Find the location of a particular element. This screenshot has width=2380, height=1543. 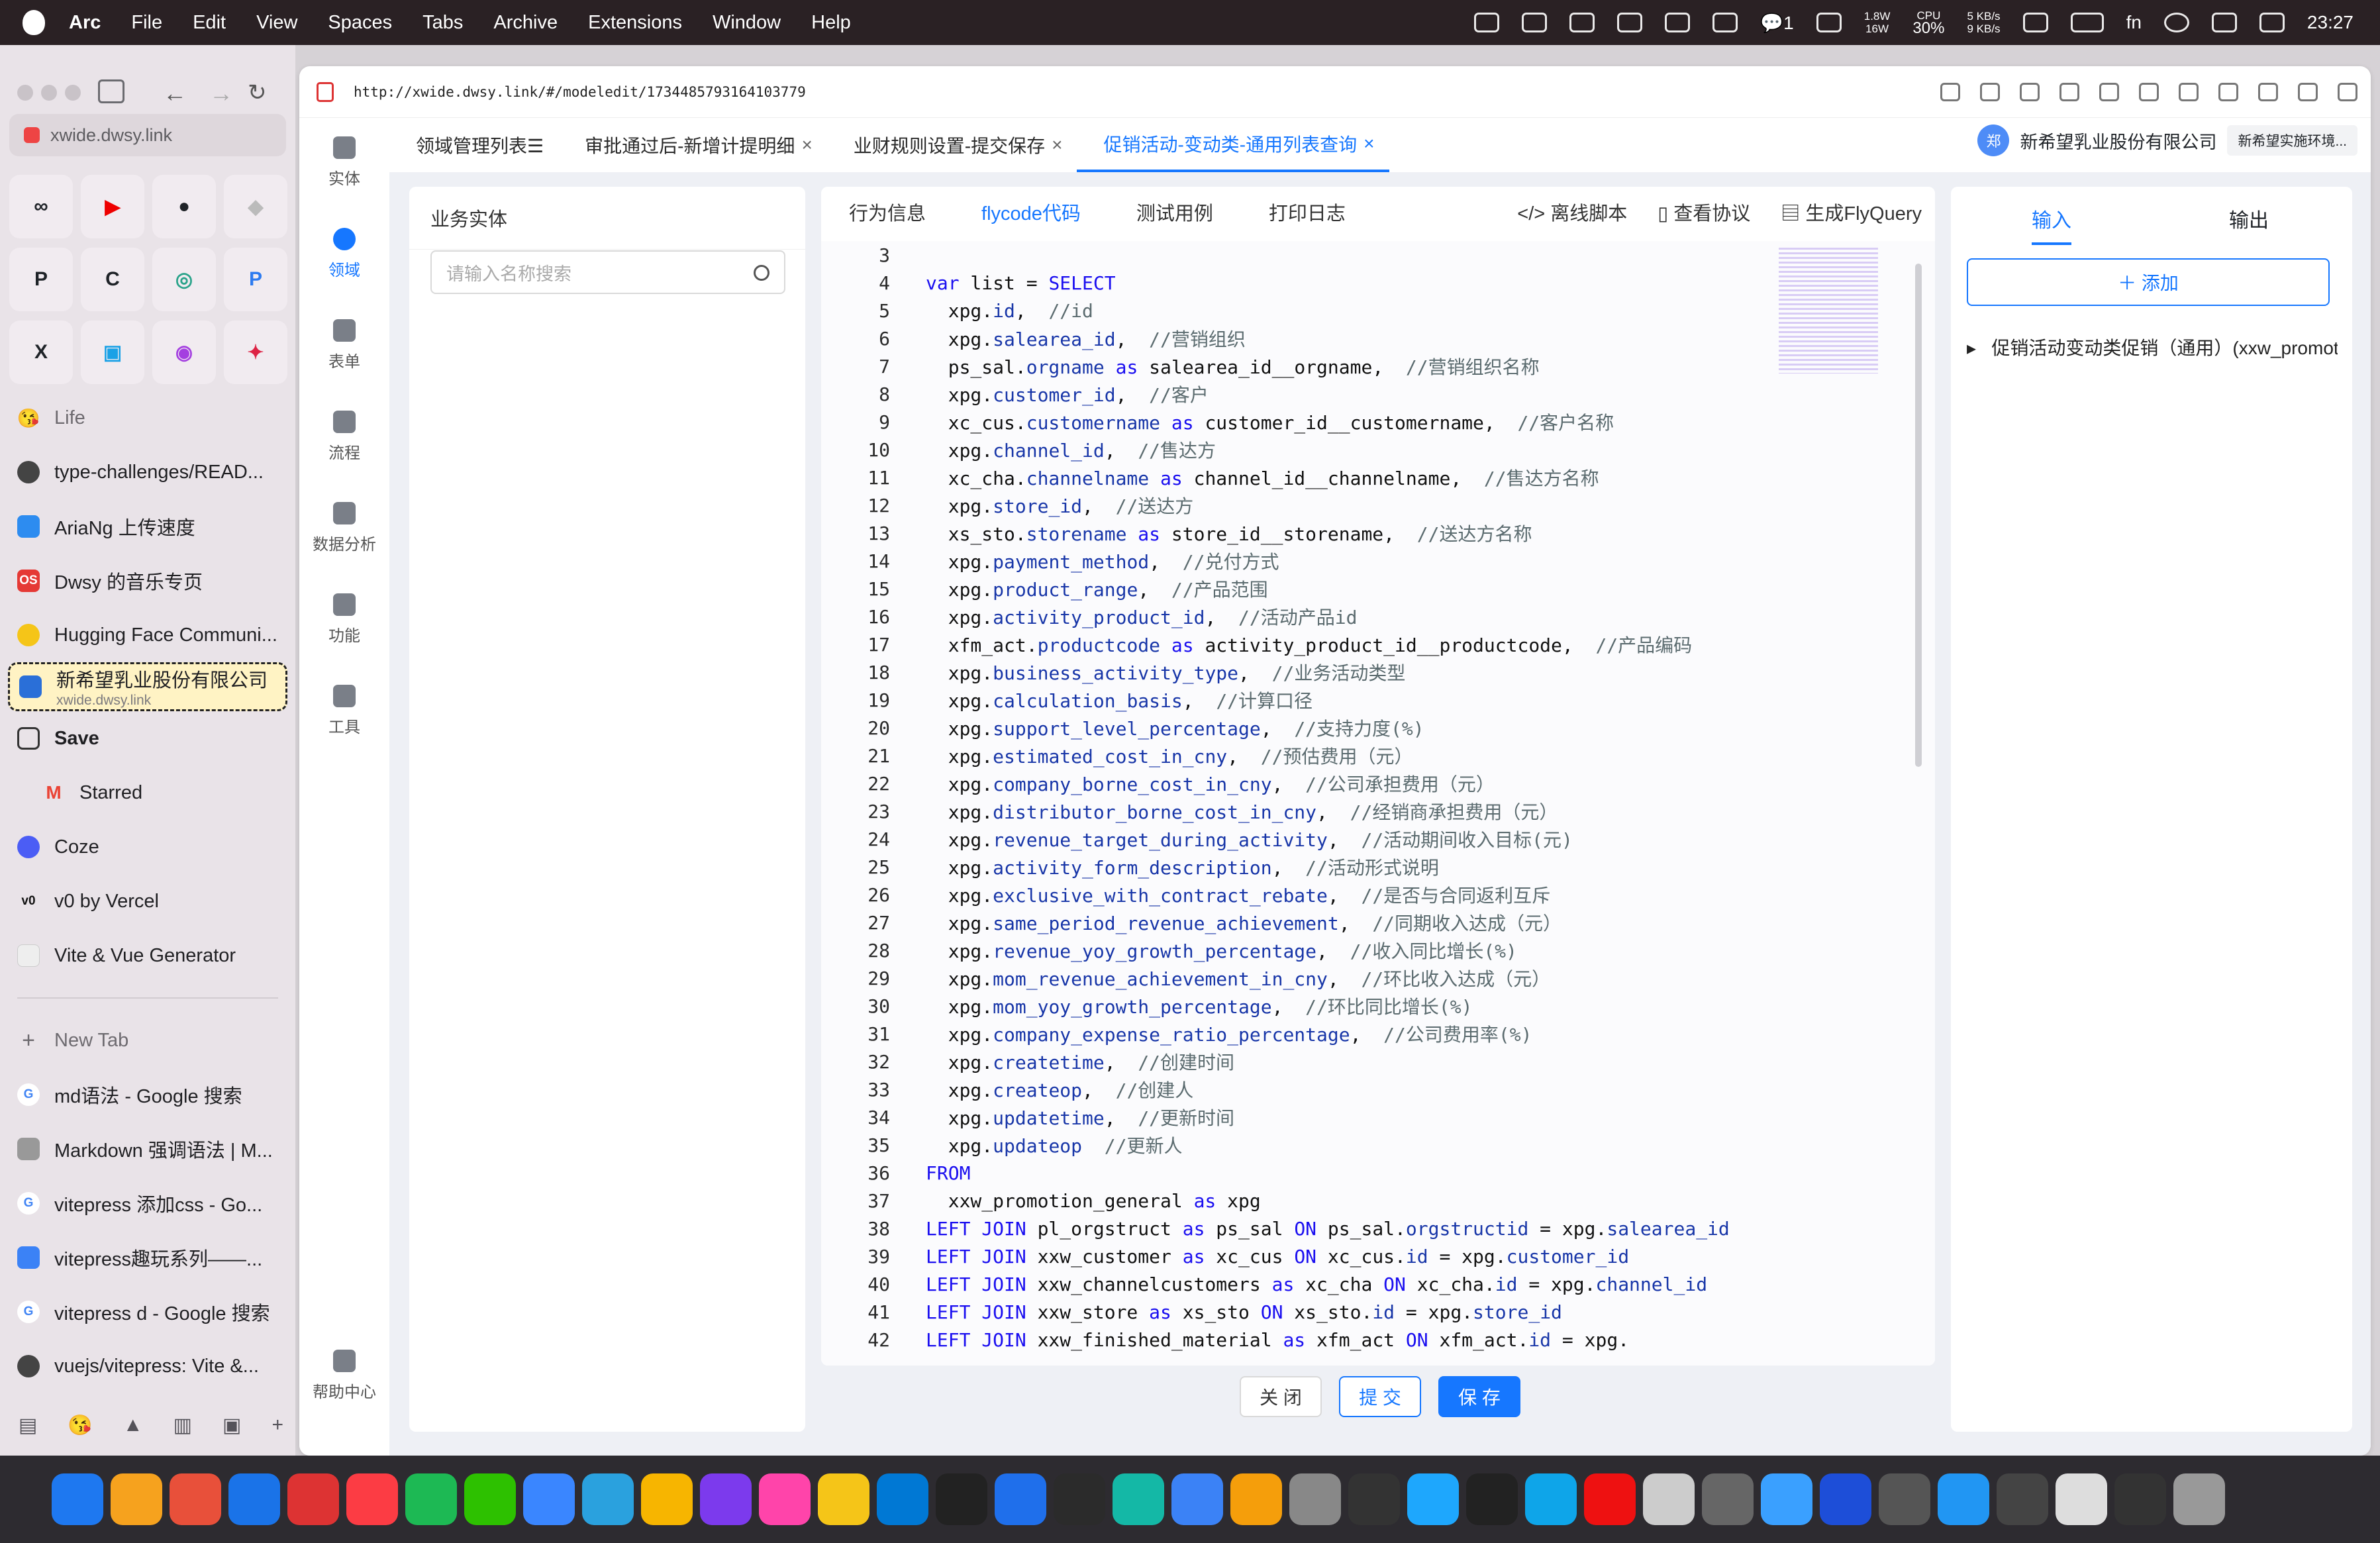

zoom-dot is located at coordinates (73, 93).